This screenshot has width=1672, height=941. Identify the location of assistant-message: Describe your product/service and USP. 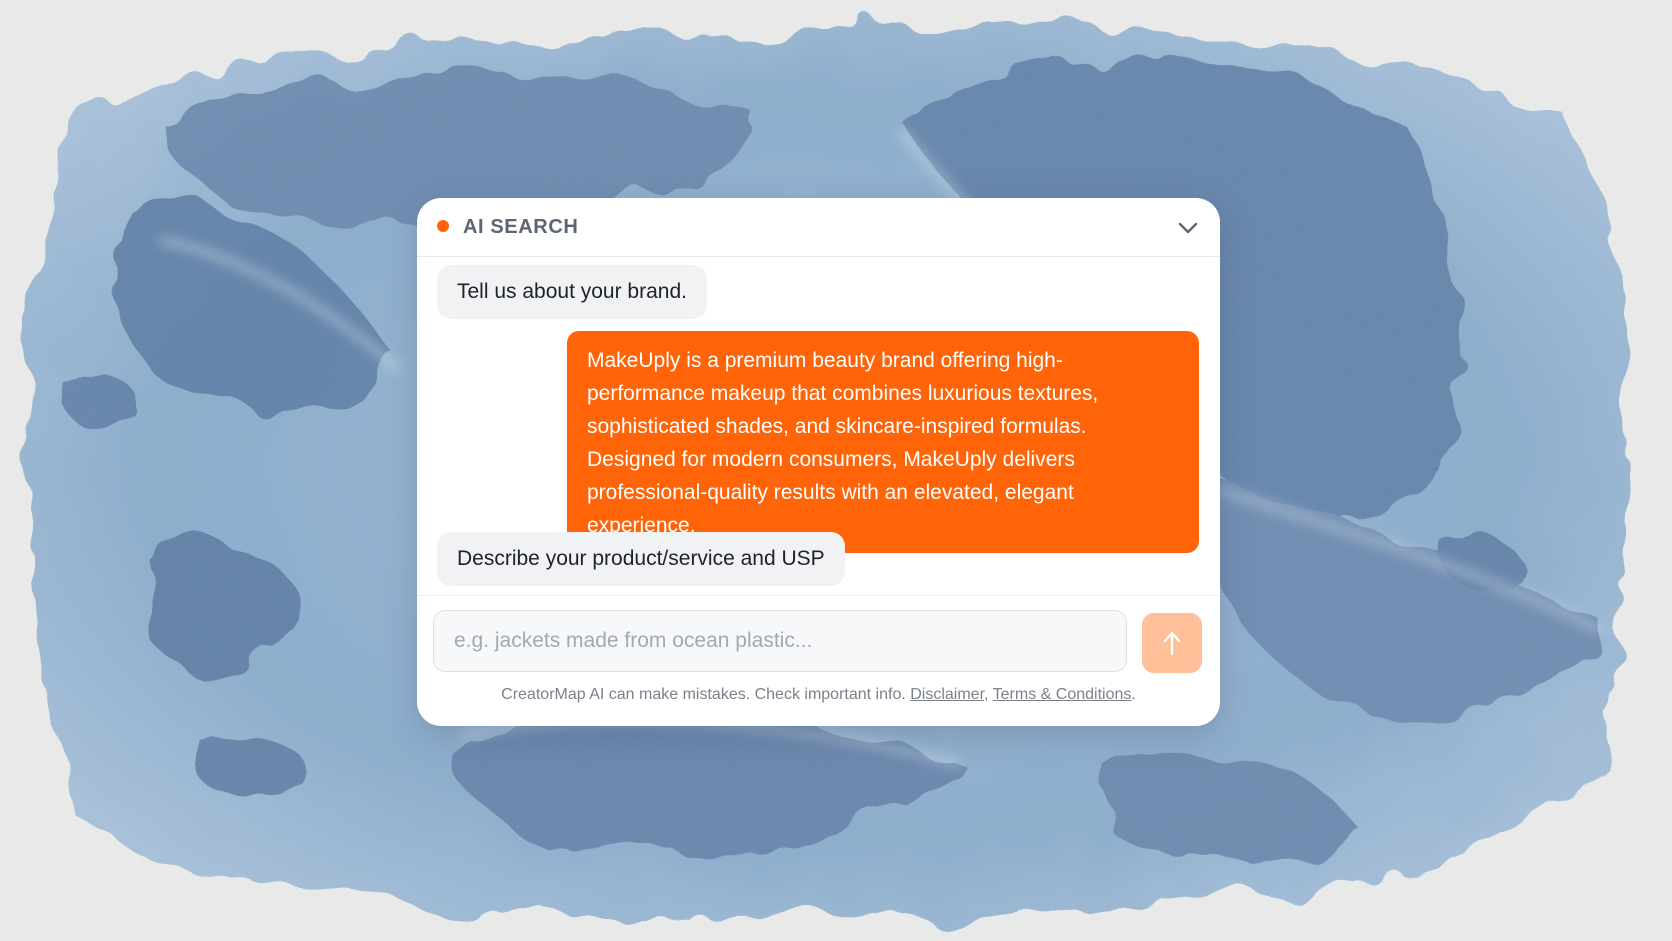
(641, 559).